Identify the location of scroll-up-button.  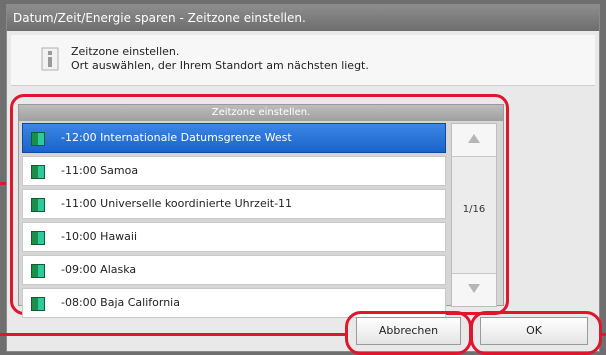
(474, 140).